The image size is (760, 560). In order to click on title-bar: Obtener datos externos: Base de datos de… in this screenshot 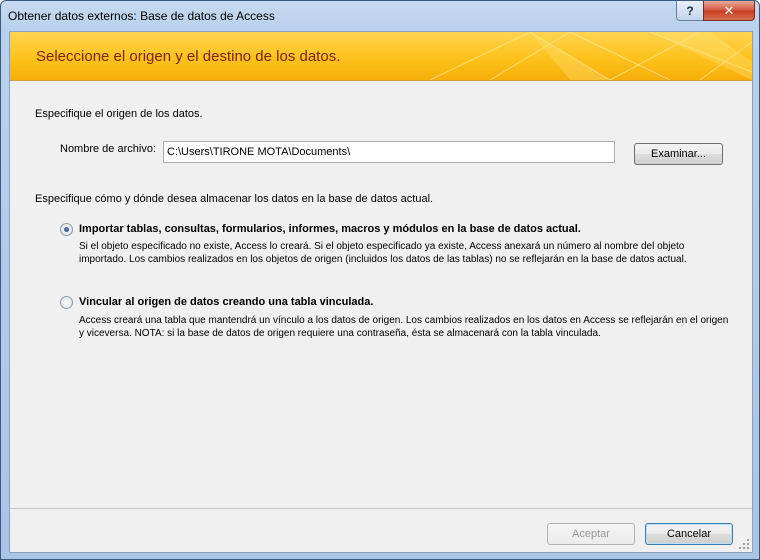, I will do `click(380, 15)`.